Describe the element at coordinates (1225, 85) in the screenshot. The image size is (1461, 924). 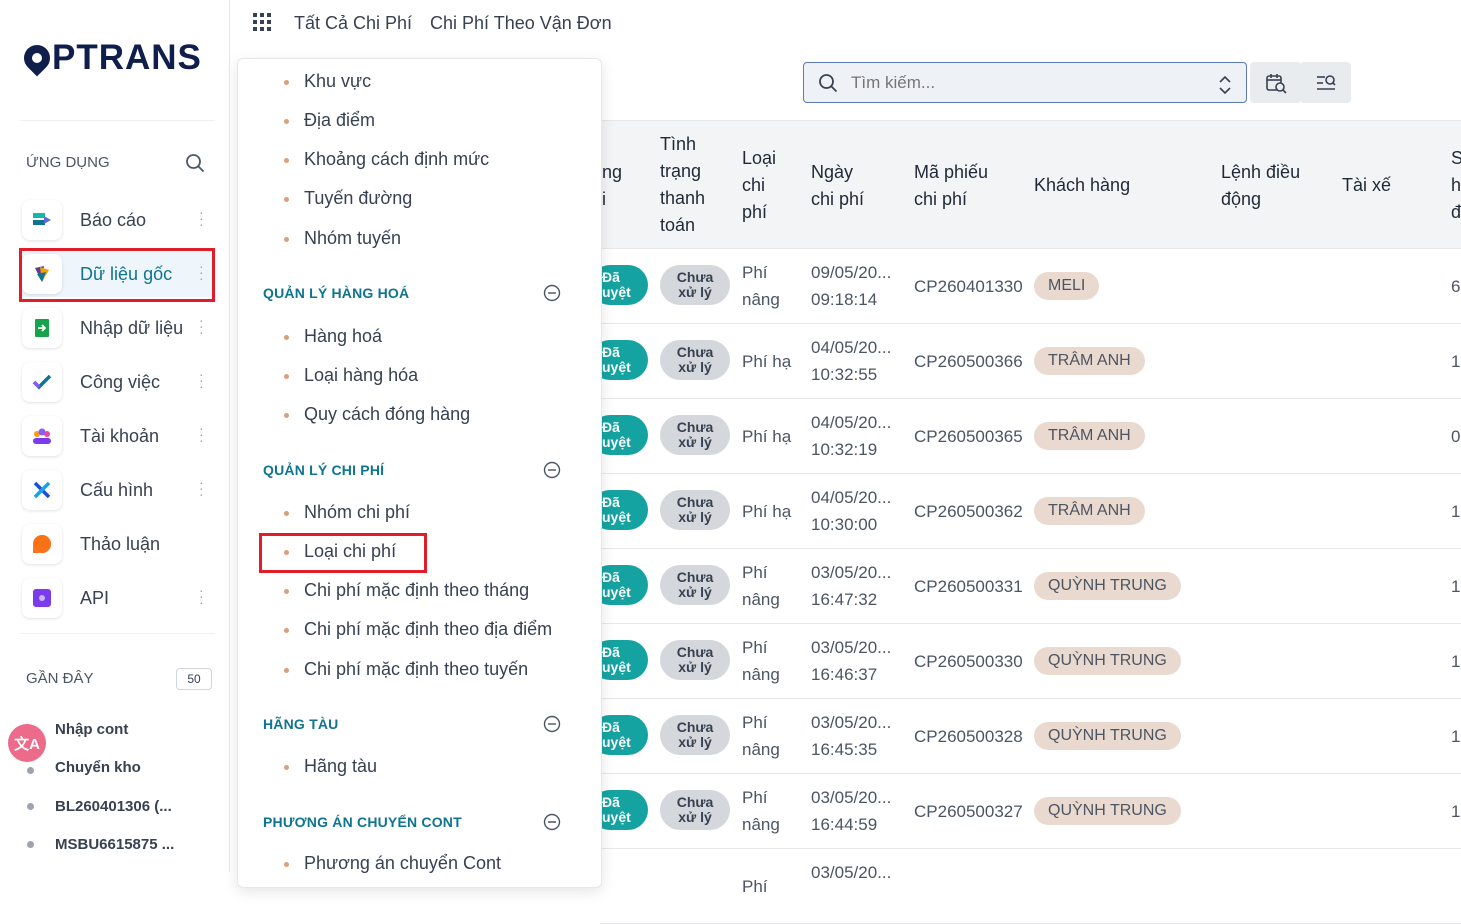
I see `chevron-up-down-icon` at that location.